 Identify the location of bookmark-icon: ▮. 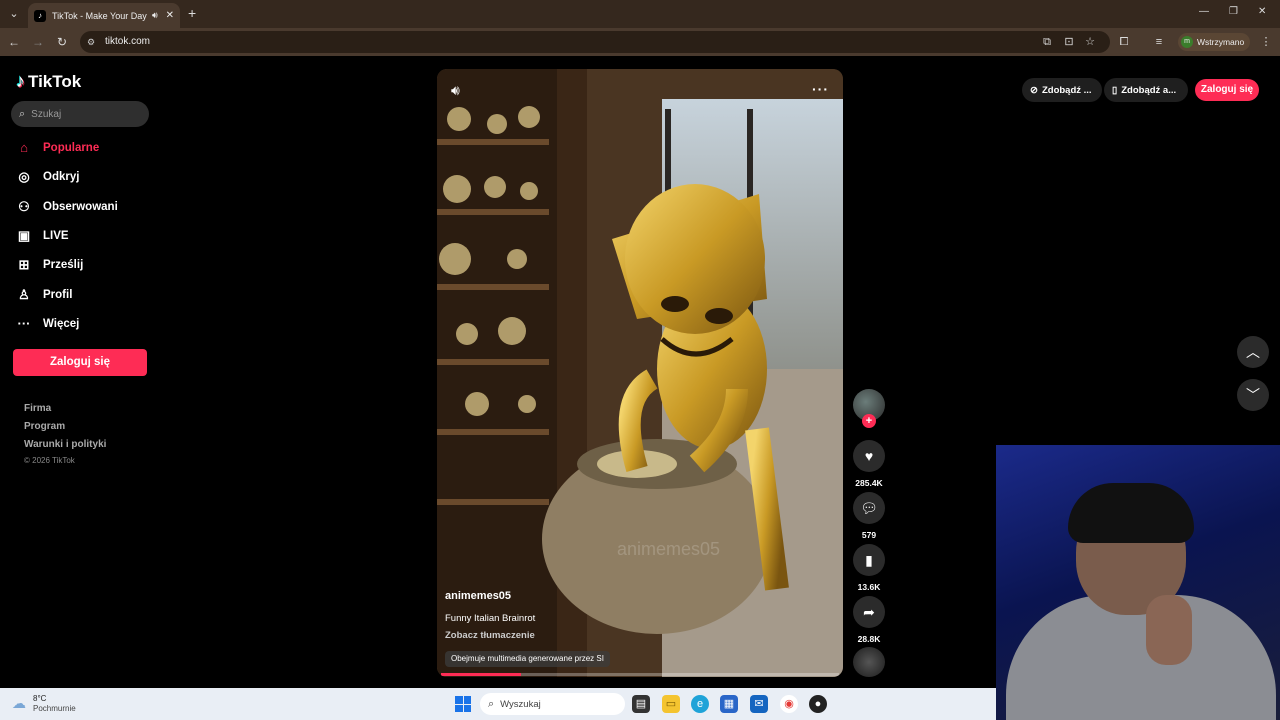
(869, 560).